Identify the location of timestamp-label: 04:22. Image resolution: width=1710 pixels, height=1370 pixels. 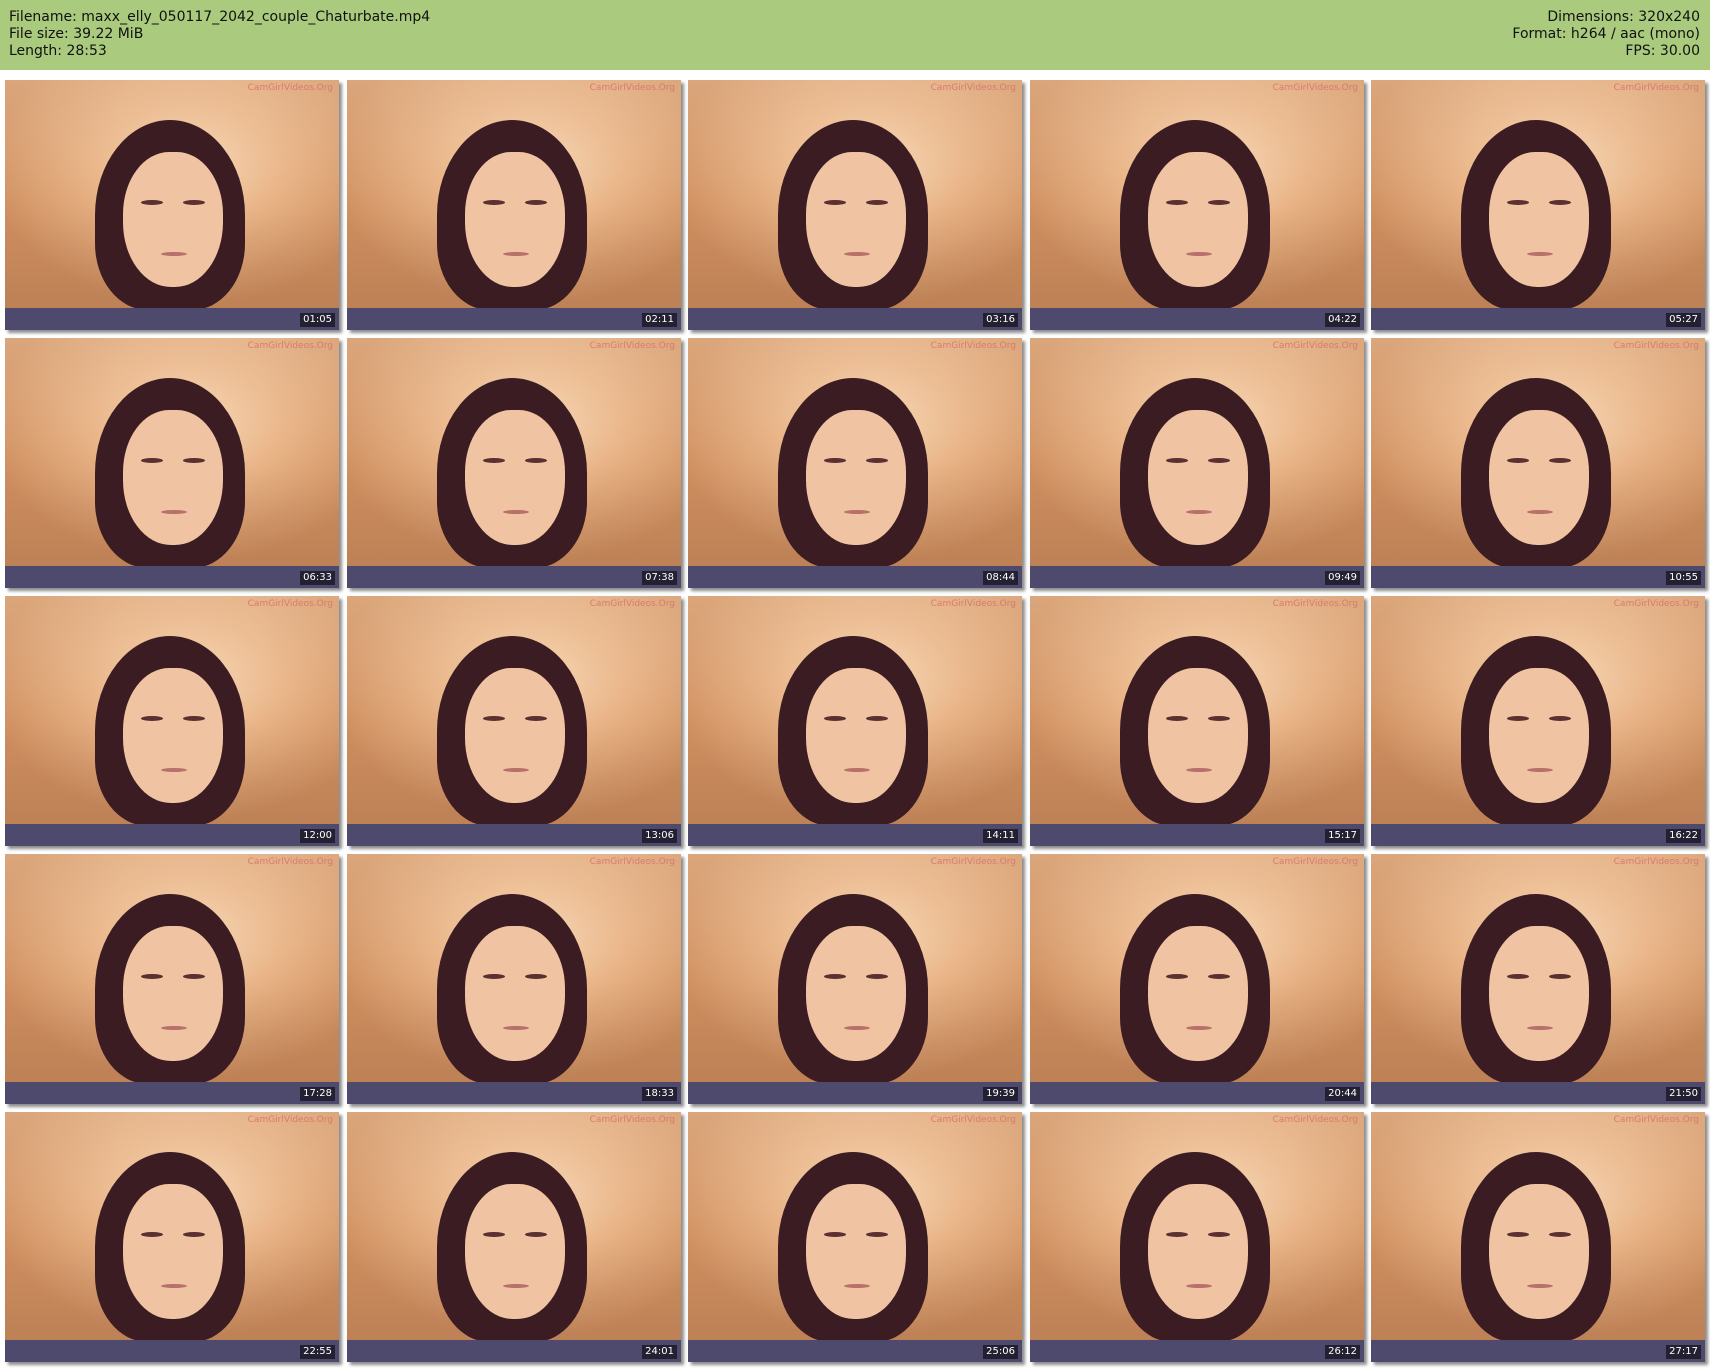
(1342, 320).